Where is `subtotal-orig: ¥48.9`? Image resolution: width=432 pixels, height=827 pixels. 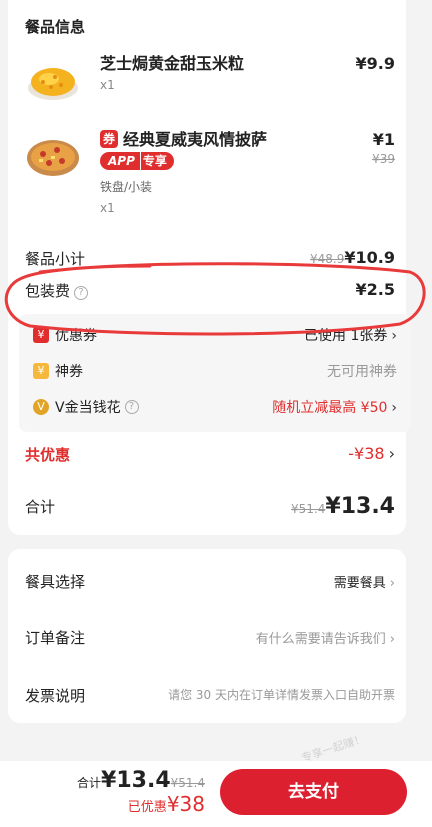
subtotal-orig: ¥48.9 is located at coordinates (327, 259).